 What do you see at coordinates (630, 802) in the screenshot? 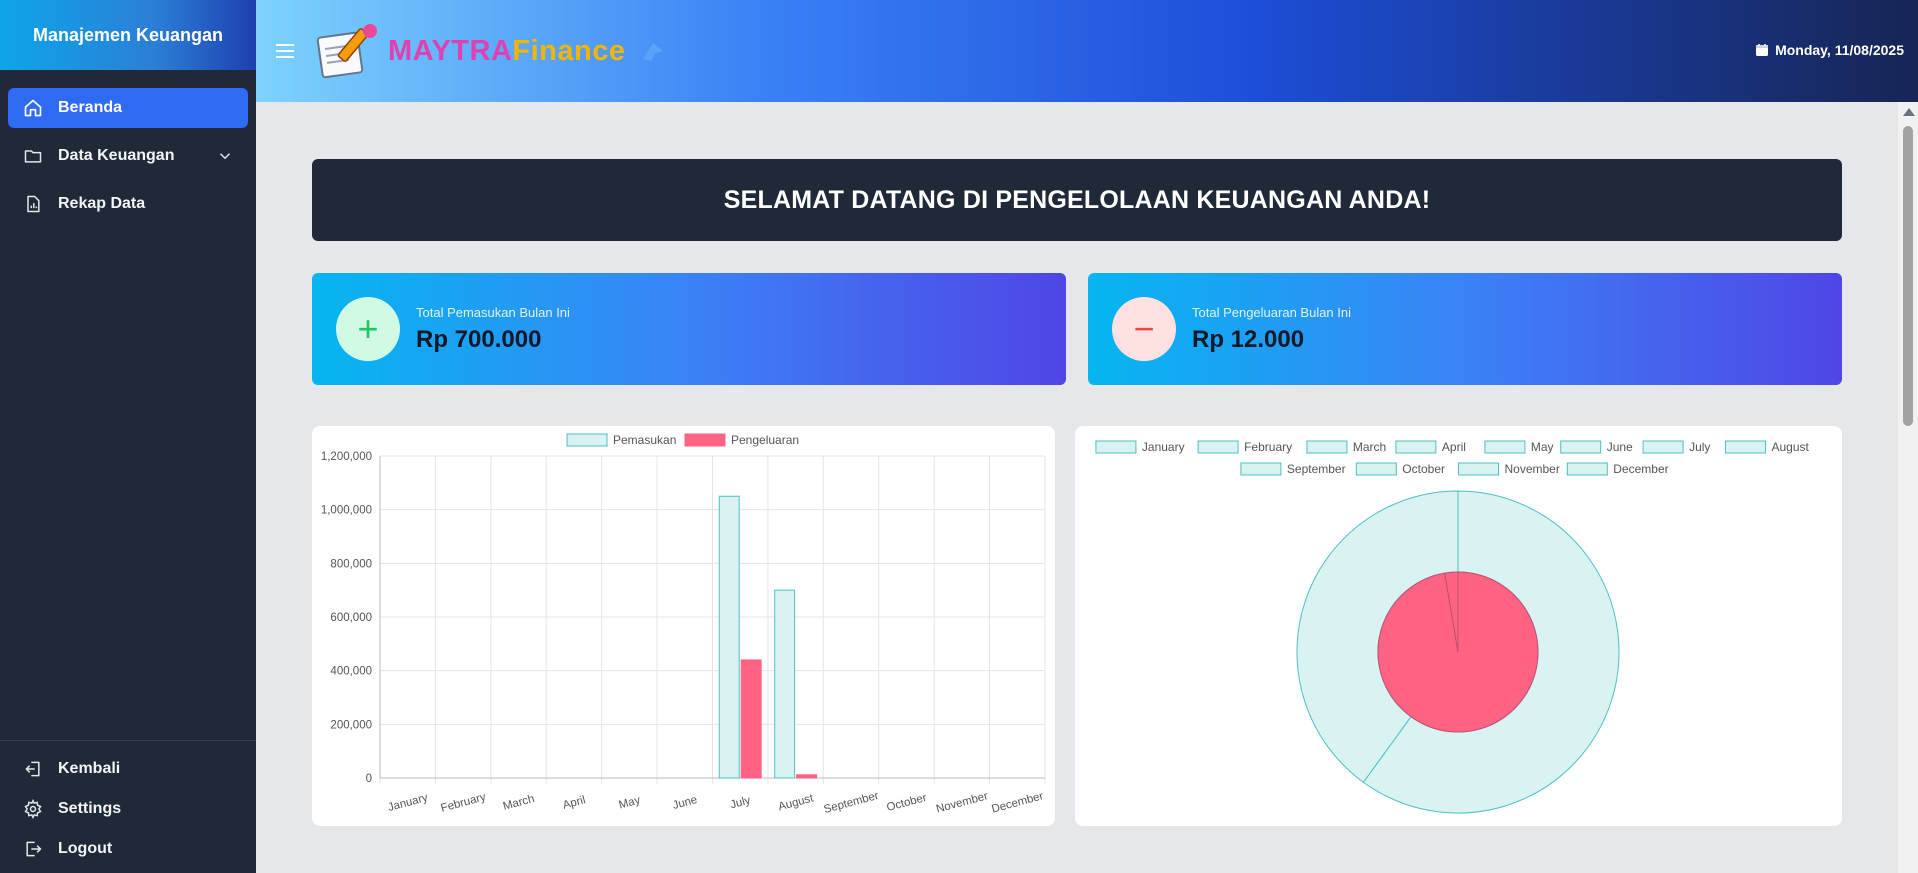
I see `x-tick-label: May` at bounding box center [630, 802].